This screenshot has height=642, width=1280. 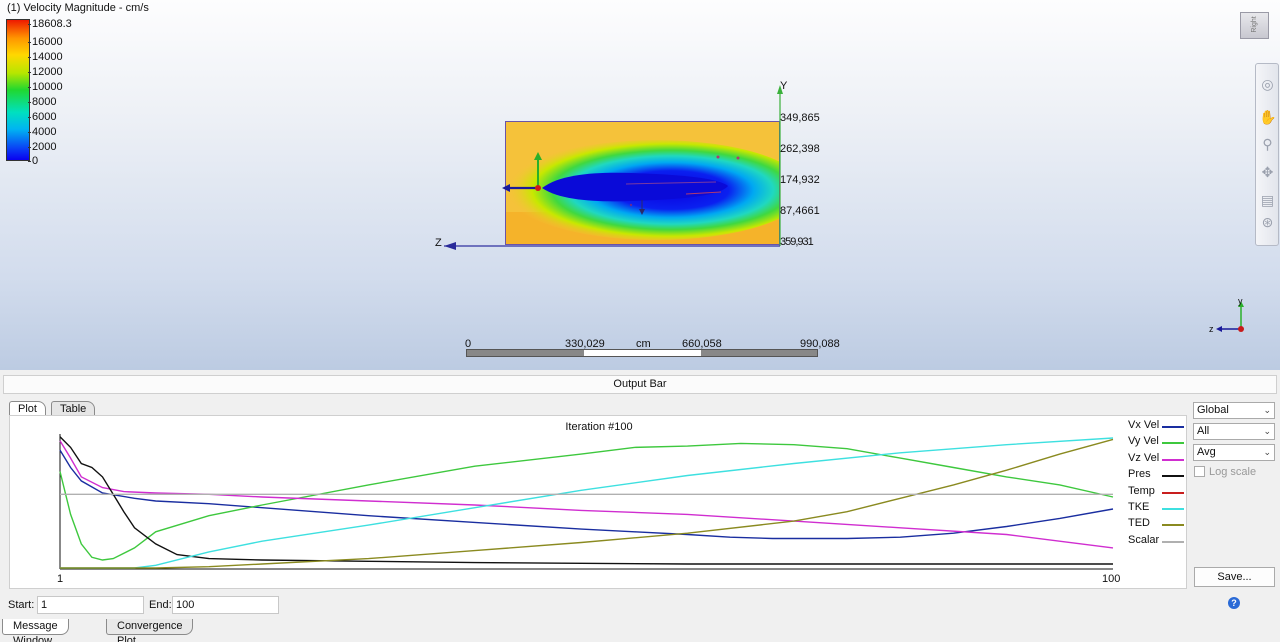 I want to click on stat-dropdown: Avg ⌄, so click(x=1234, y=452).